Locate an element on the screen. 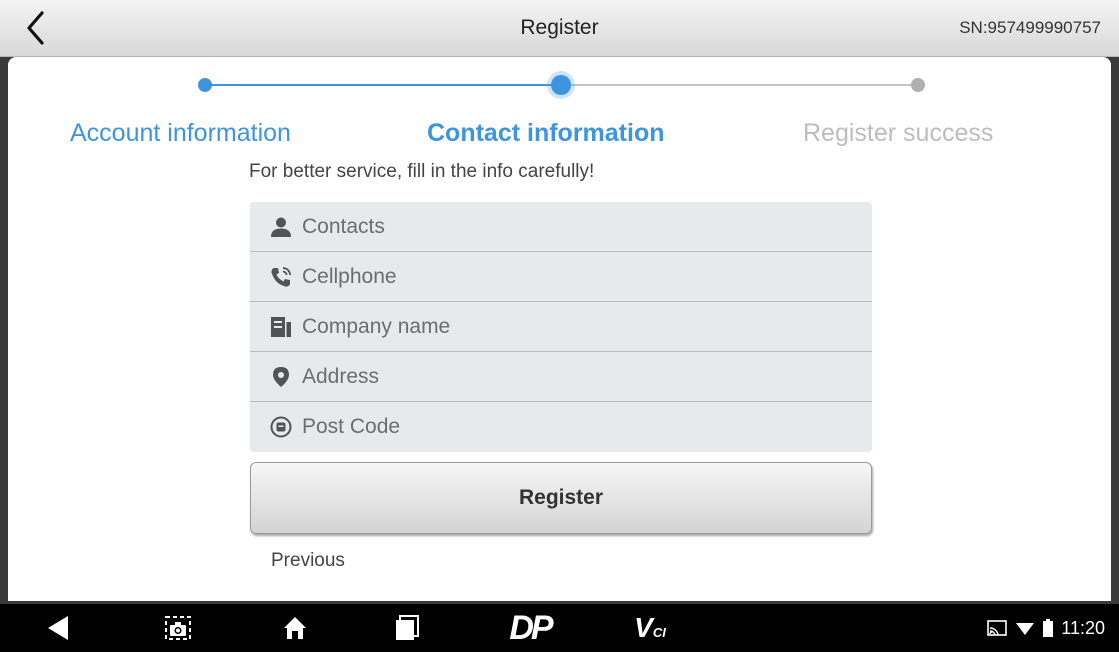 The image size is (1119, 652). status-area: 11:20 is located at coordinates (1046, 628).